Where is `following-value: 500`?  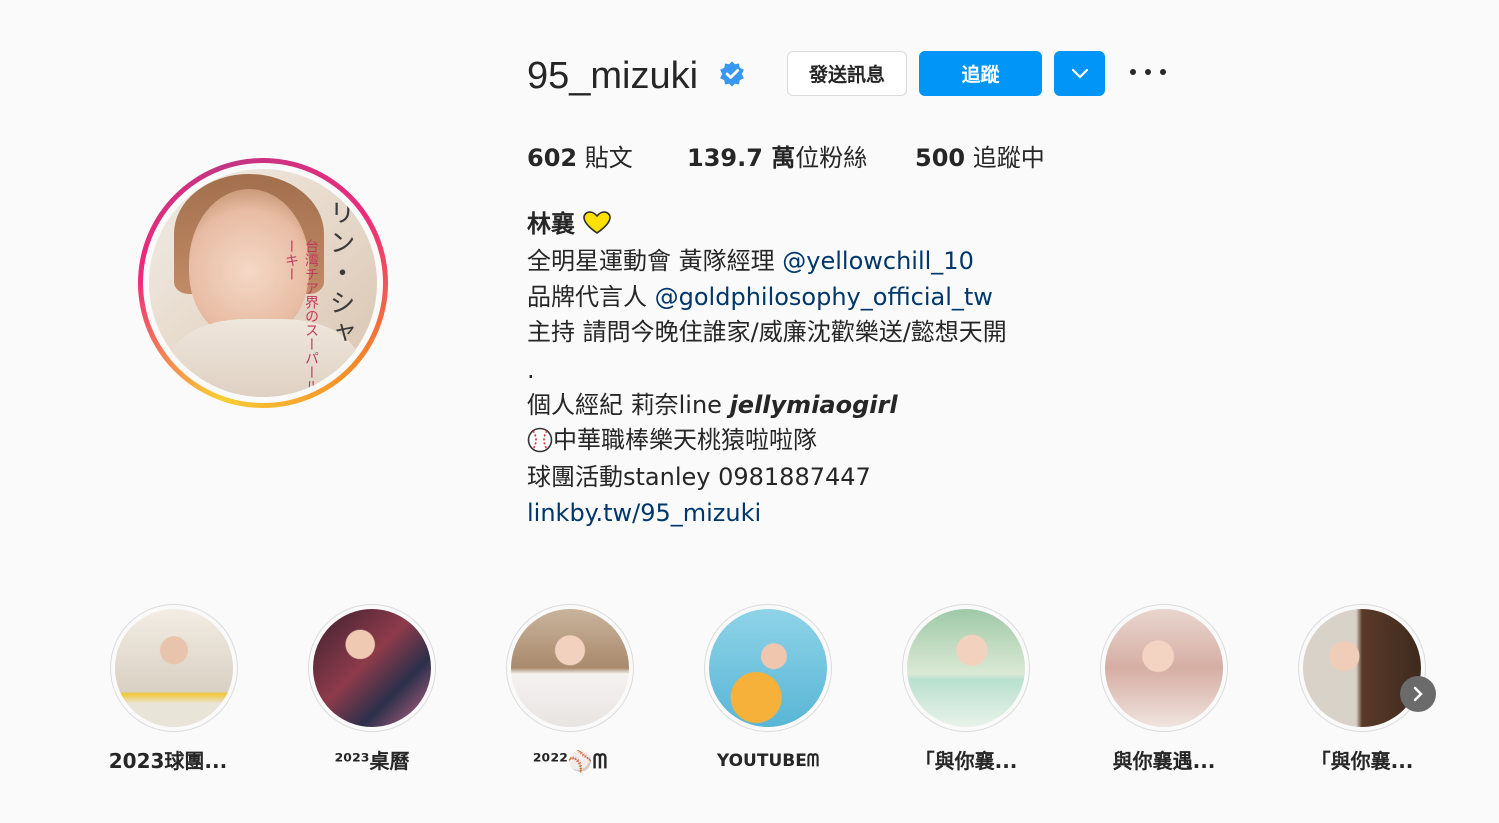
following-value: 500 is located at coordinates (940, 158).